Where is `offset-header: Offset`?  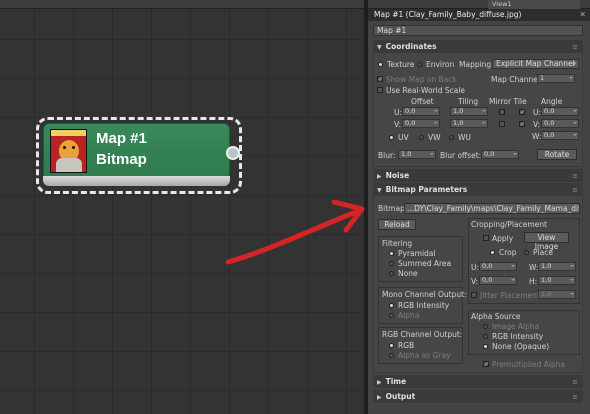
offset-header: Offset is located at coordinates (422, 101).